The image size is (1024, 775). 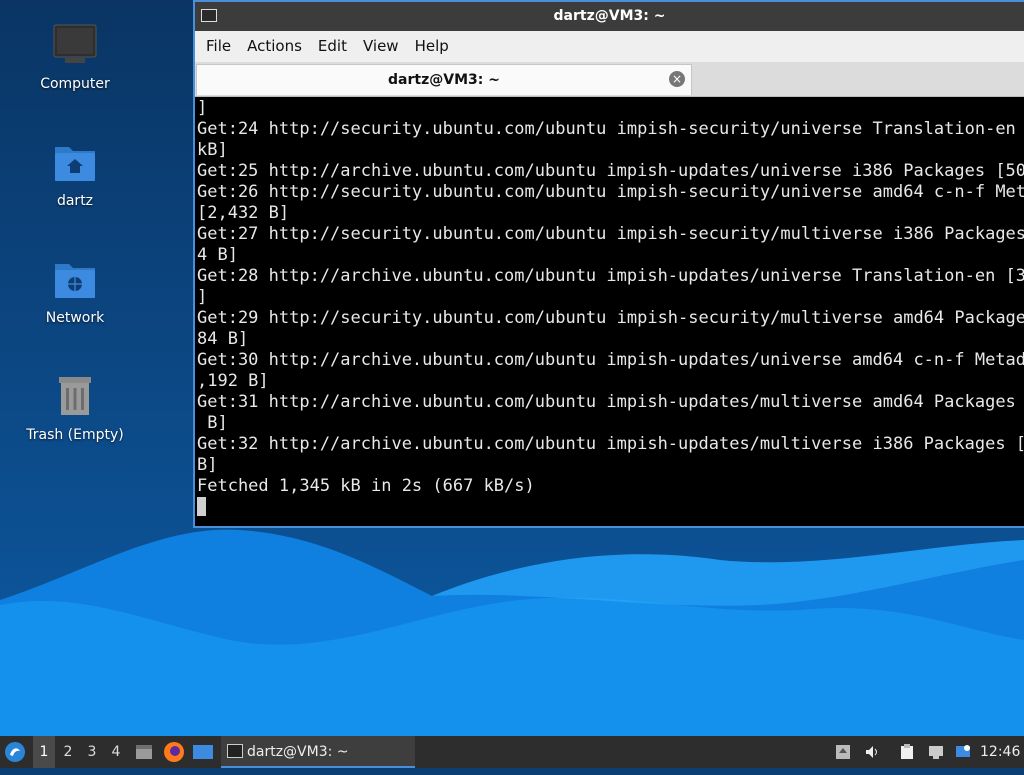 I want to click on network-status-icon, so click(x=936, y=752).